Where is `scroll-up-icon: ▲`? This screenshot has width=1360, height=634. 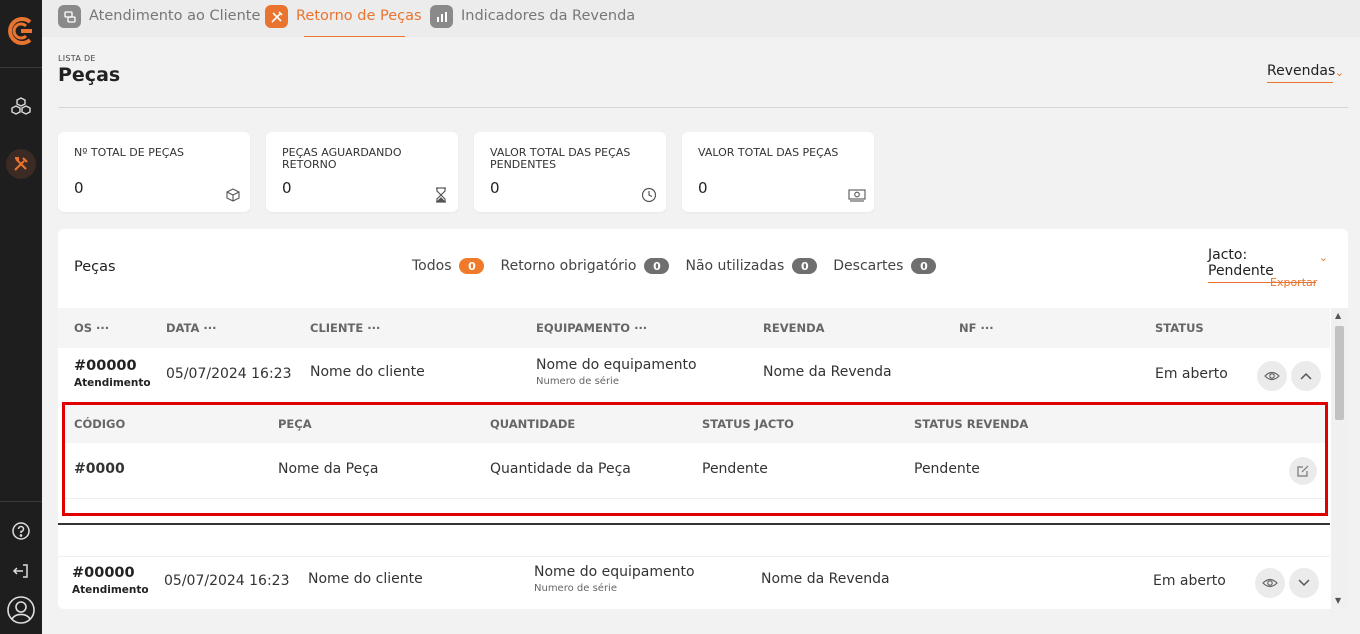
scroll-up-icon: ▲ is located at coordinates (1338, 315).